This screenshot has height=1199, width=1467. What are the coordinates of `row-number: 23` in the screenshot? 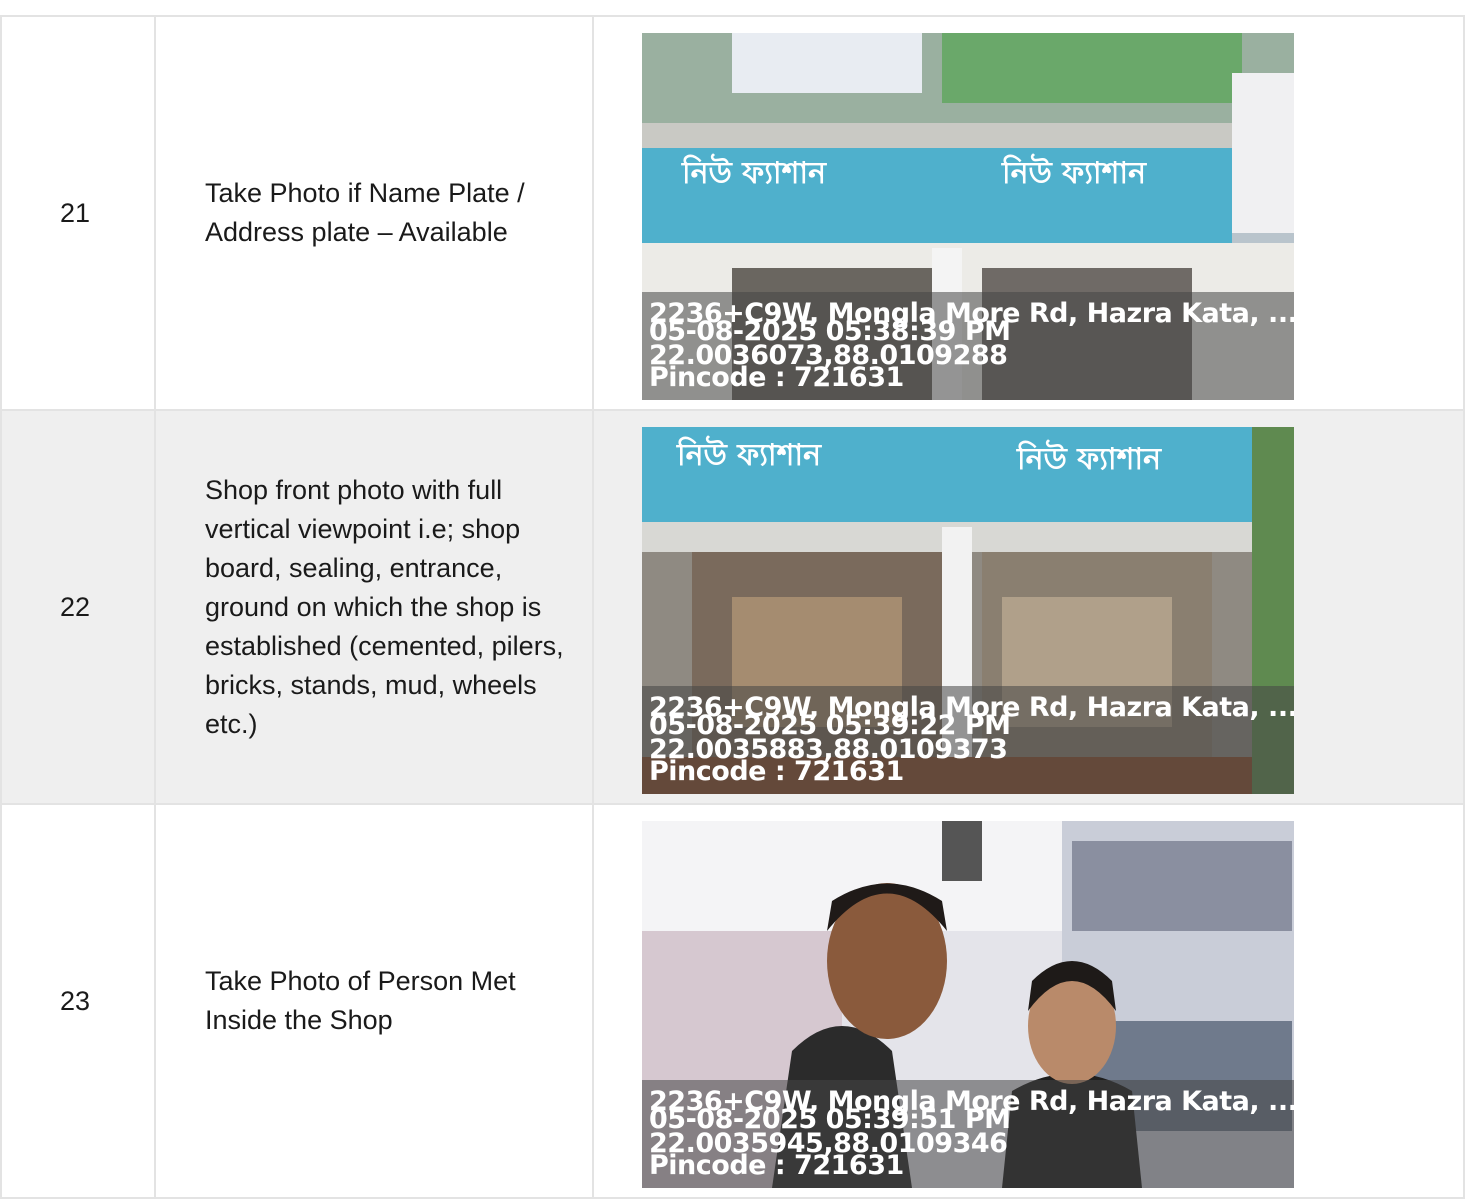 It's located at (78, 1001).